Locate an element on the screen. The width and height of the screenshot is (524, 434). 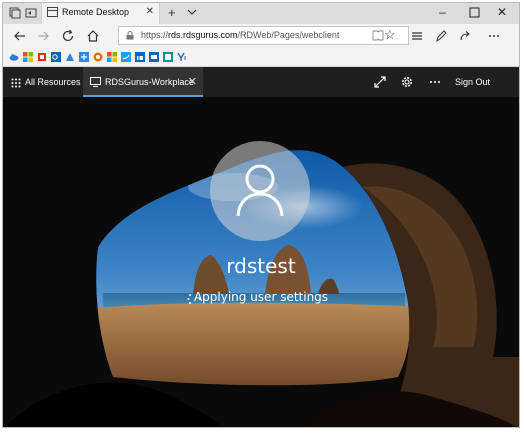
url-domain: rds.rdsgurus.com is located at coordinates (203, 35).